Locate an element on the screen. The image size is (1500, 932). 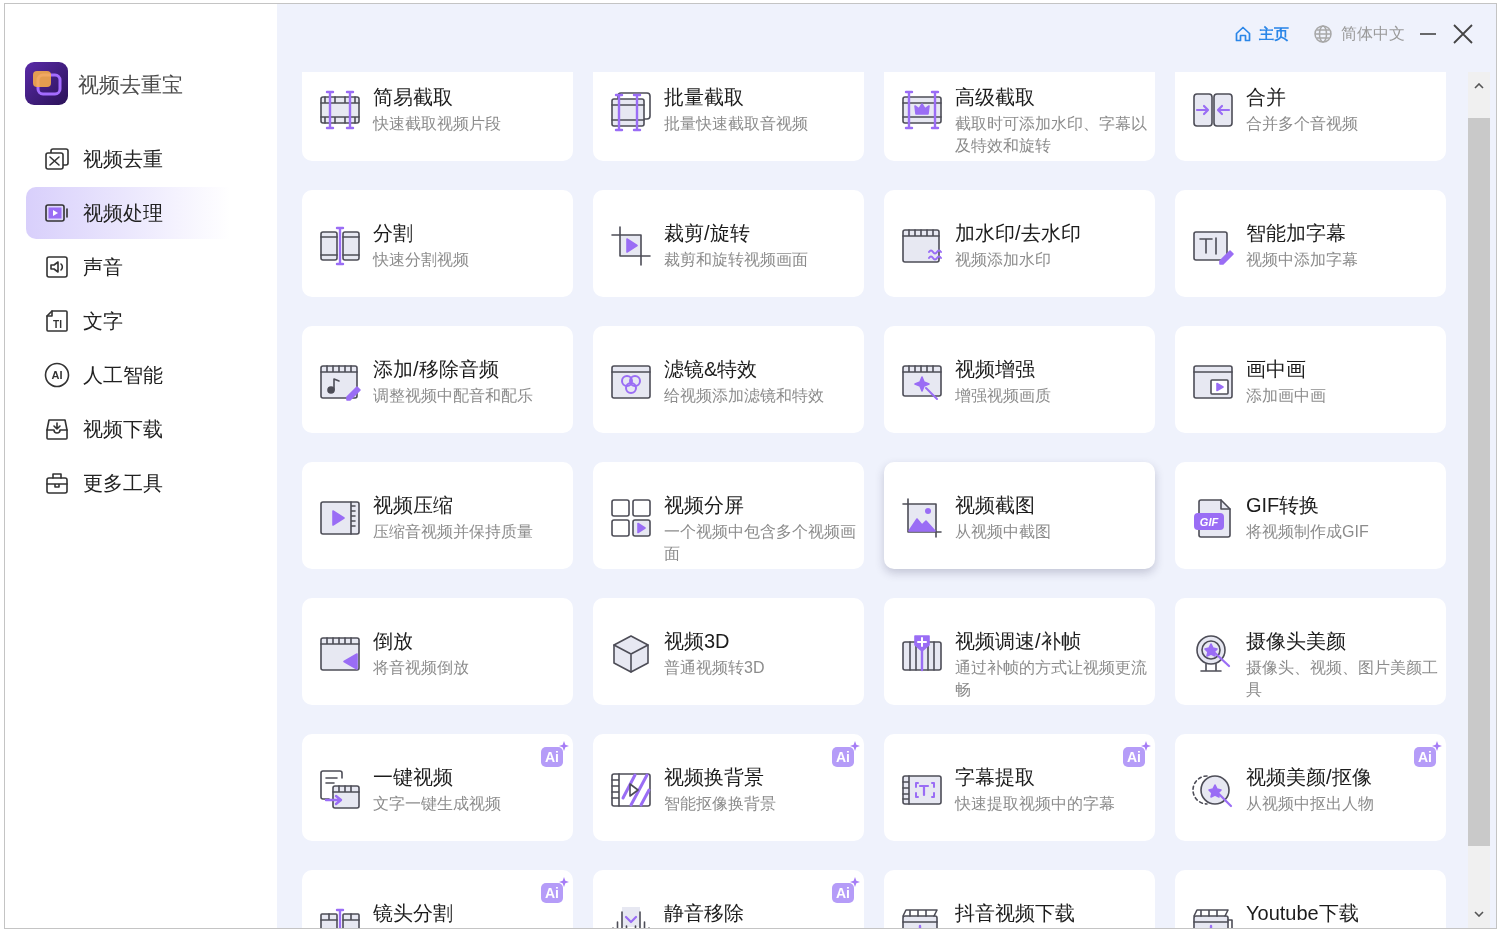
sidebar-item: TI 文字 is located at coordinates (128, 321).